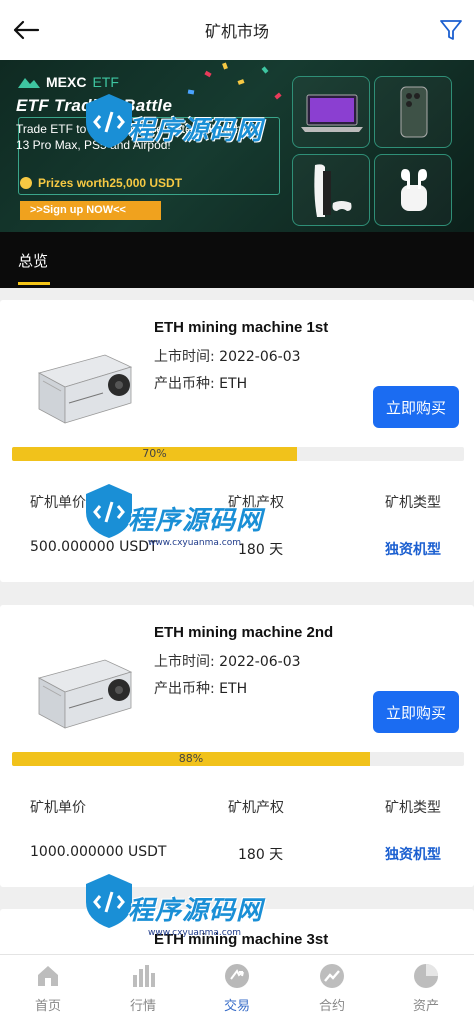  Describe the element at coordinates (154, 453) in the screenshot. I see `progress-percent: 70%` at that location.